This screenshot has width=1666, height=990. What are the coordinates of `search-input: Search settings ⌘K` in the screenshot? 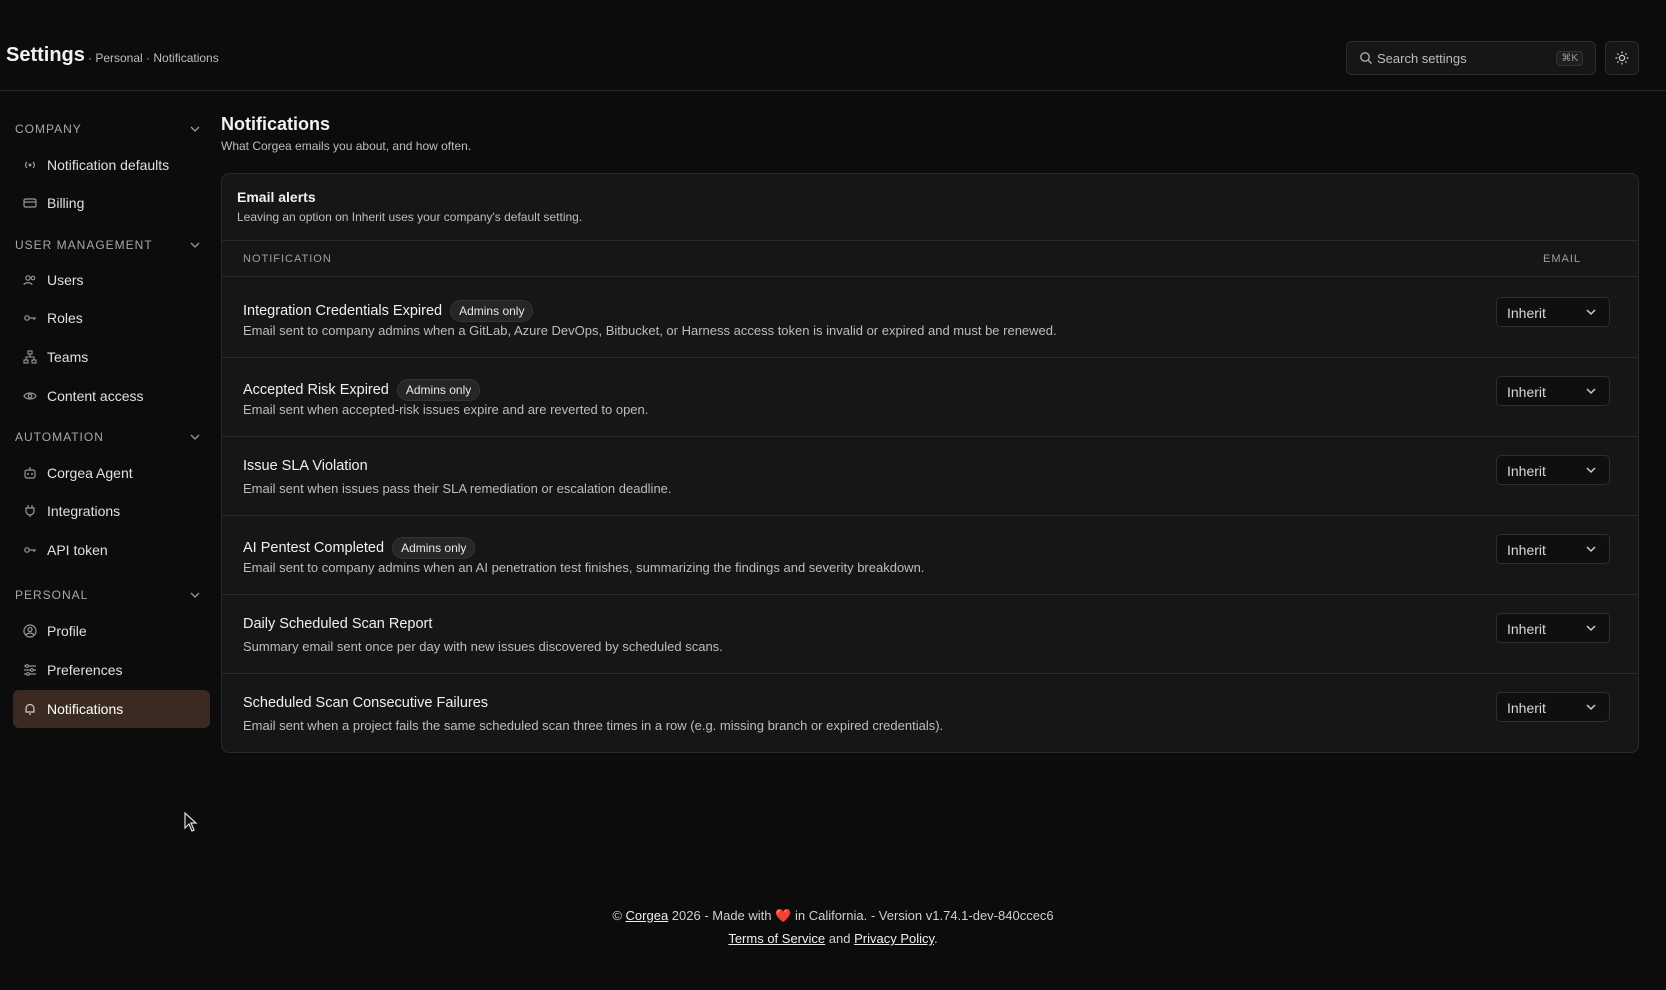 It's located at (1471, 58).